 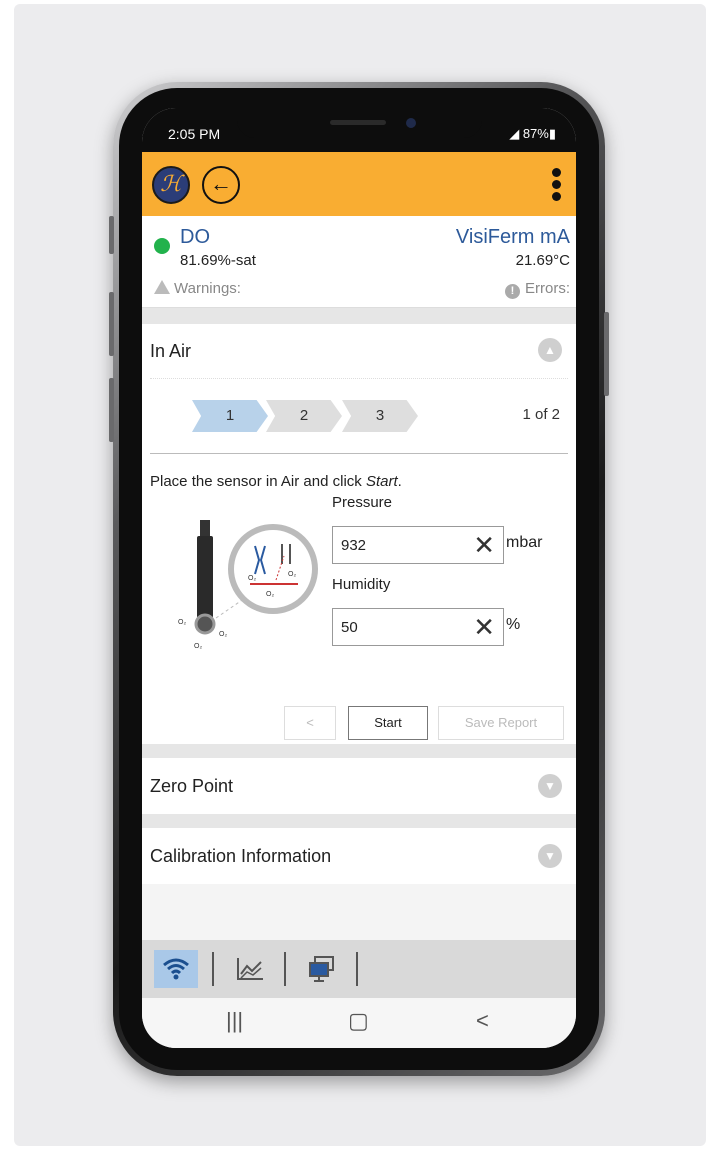 What do you see at coordinates (556, 185) in the screenshot?
I see `more-menu-icon` at bounding box center [556, 185].